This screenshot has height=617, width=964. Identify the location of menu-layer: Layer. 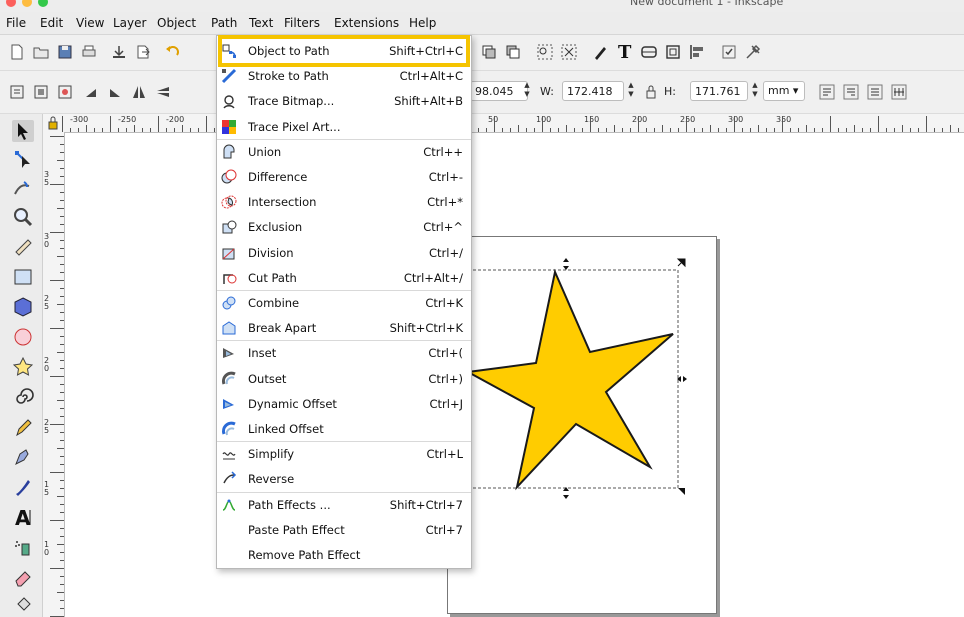
(129, 23).